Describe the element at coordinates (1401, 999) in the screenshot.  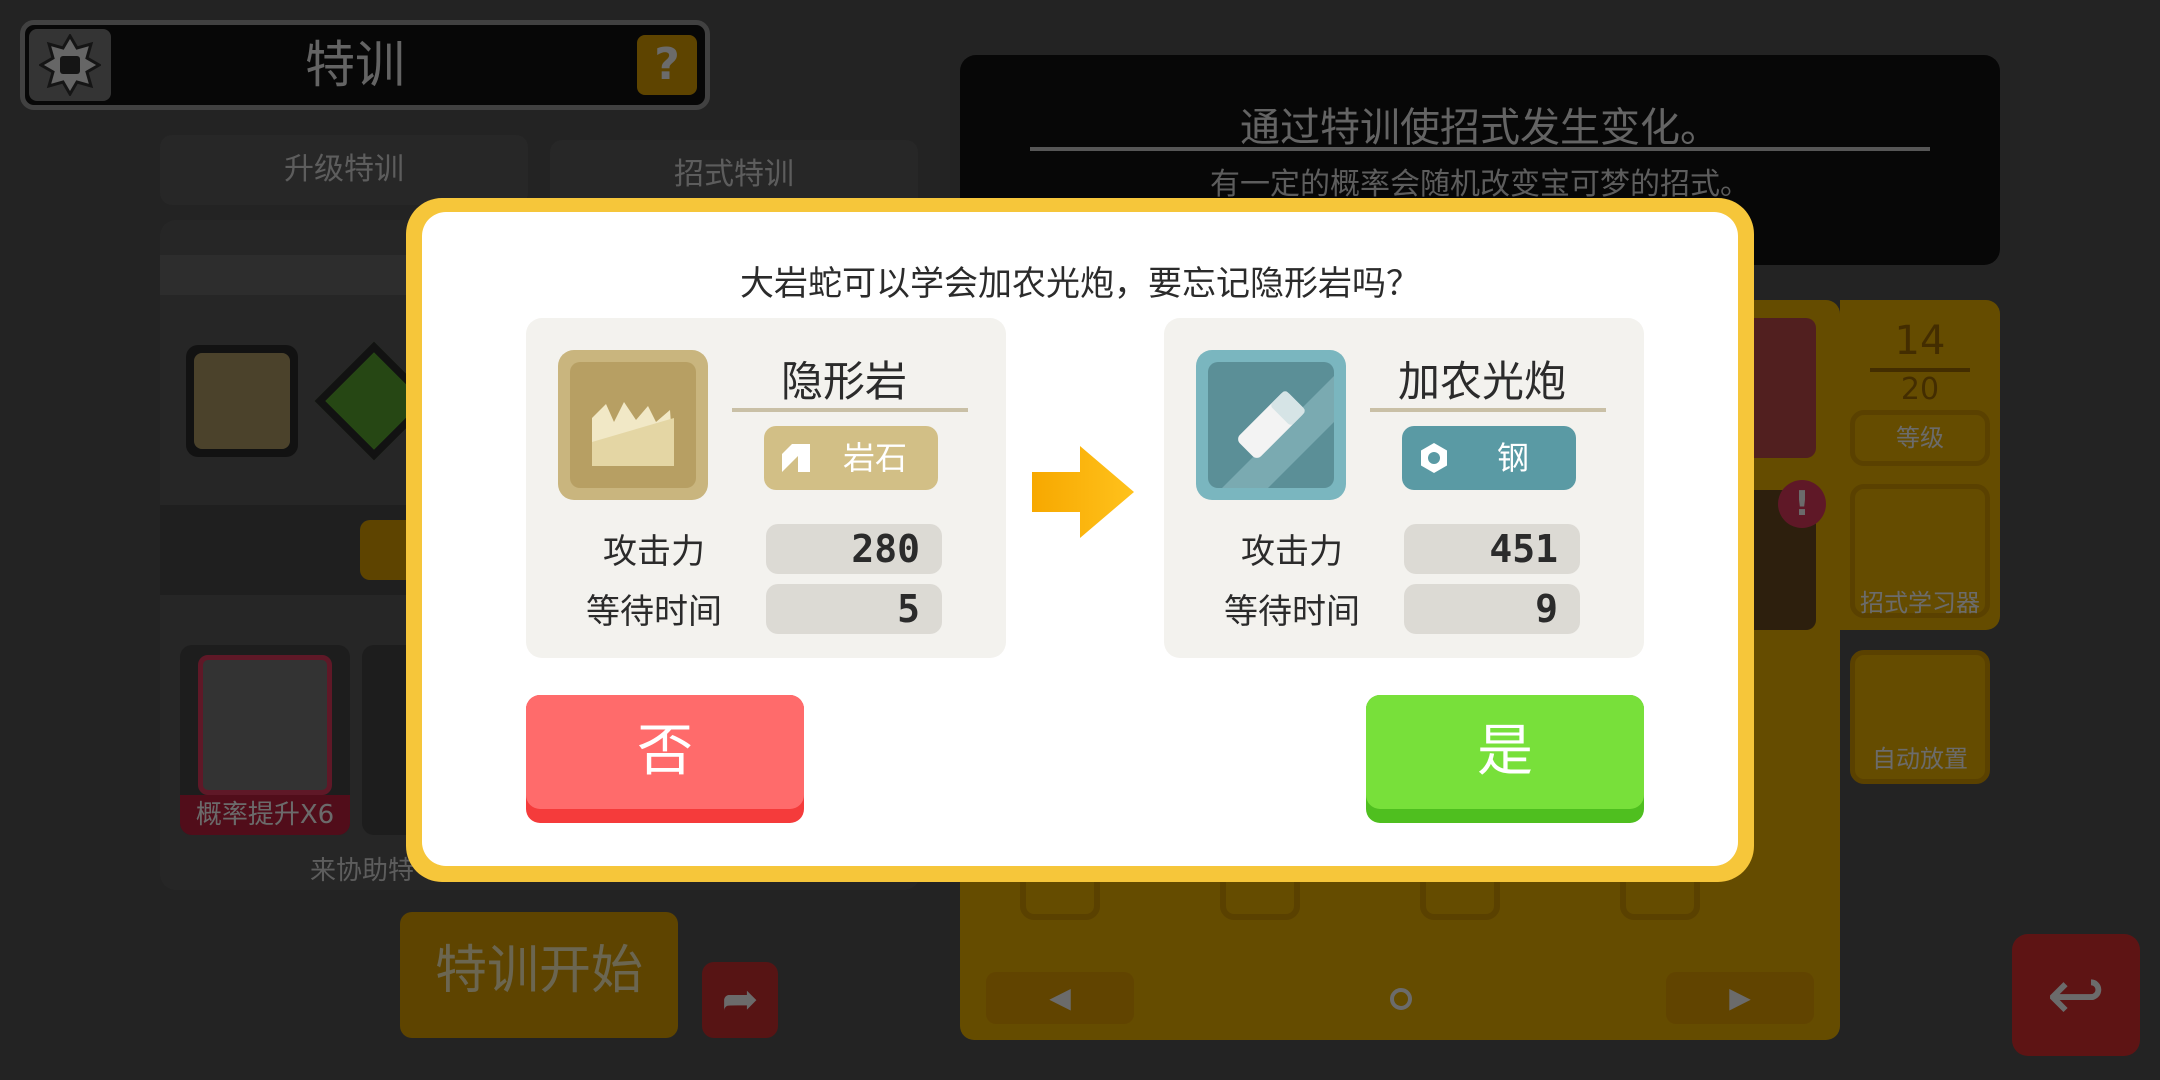
I see `page-indicator` at that location.